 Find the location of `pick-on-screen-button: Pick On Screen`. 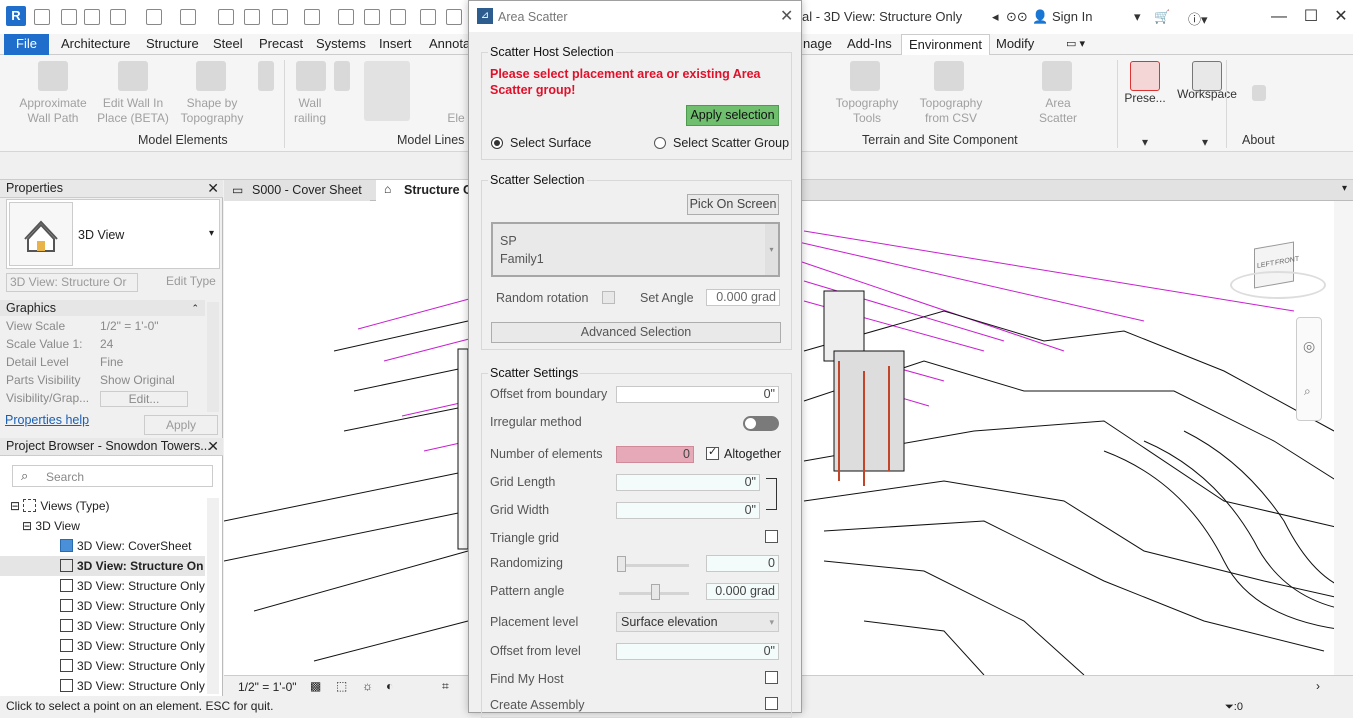

pick-on-screen-button: Pick On Screen is located at coordinates (733, 204).